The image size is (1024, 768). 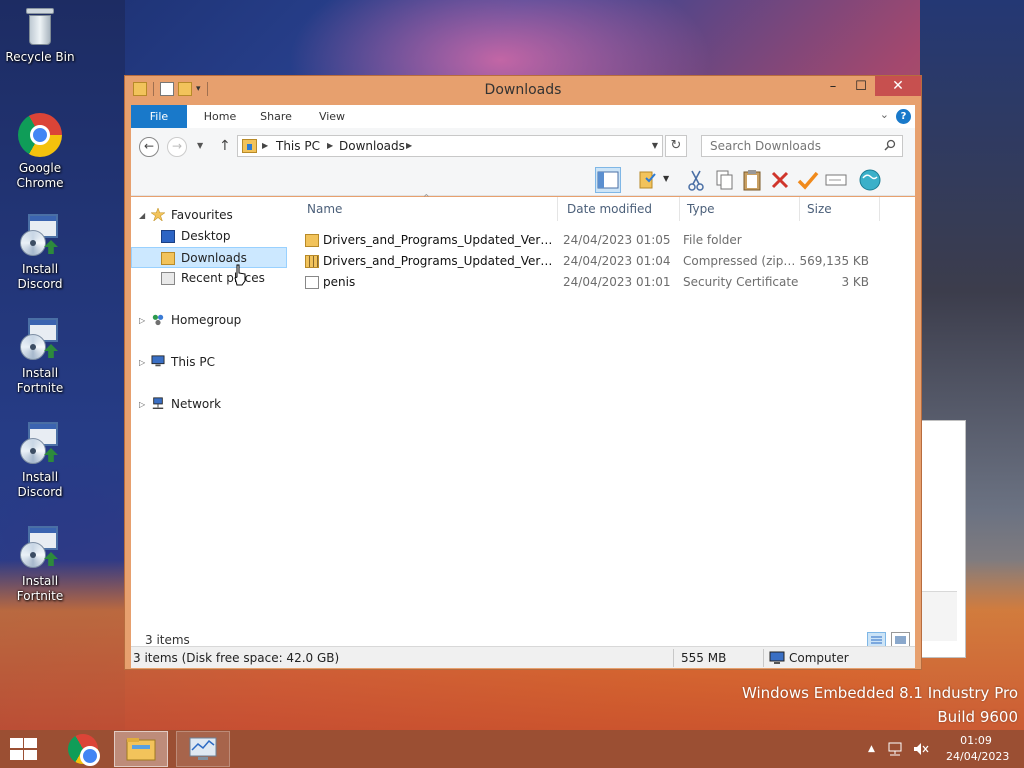 What do you see at coordinates (202, 215) in the screenshot?
I see `nav-label: Favourites` at bounding box center [202, 215].